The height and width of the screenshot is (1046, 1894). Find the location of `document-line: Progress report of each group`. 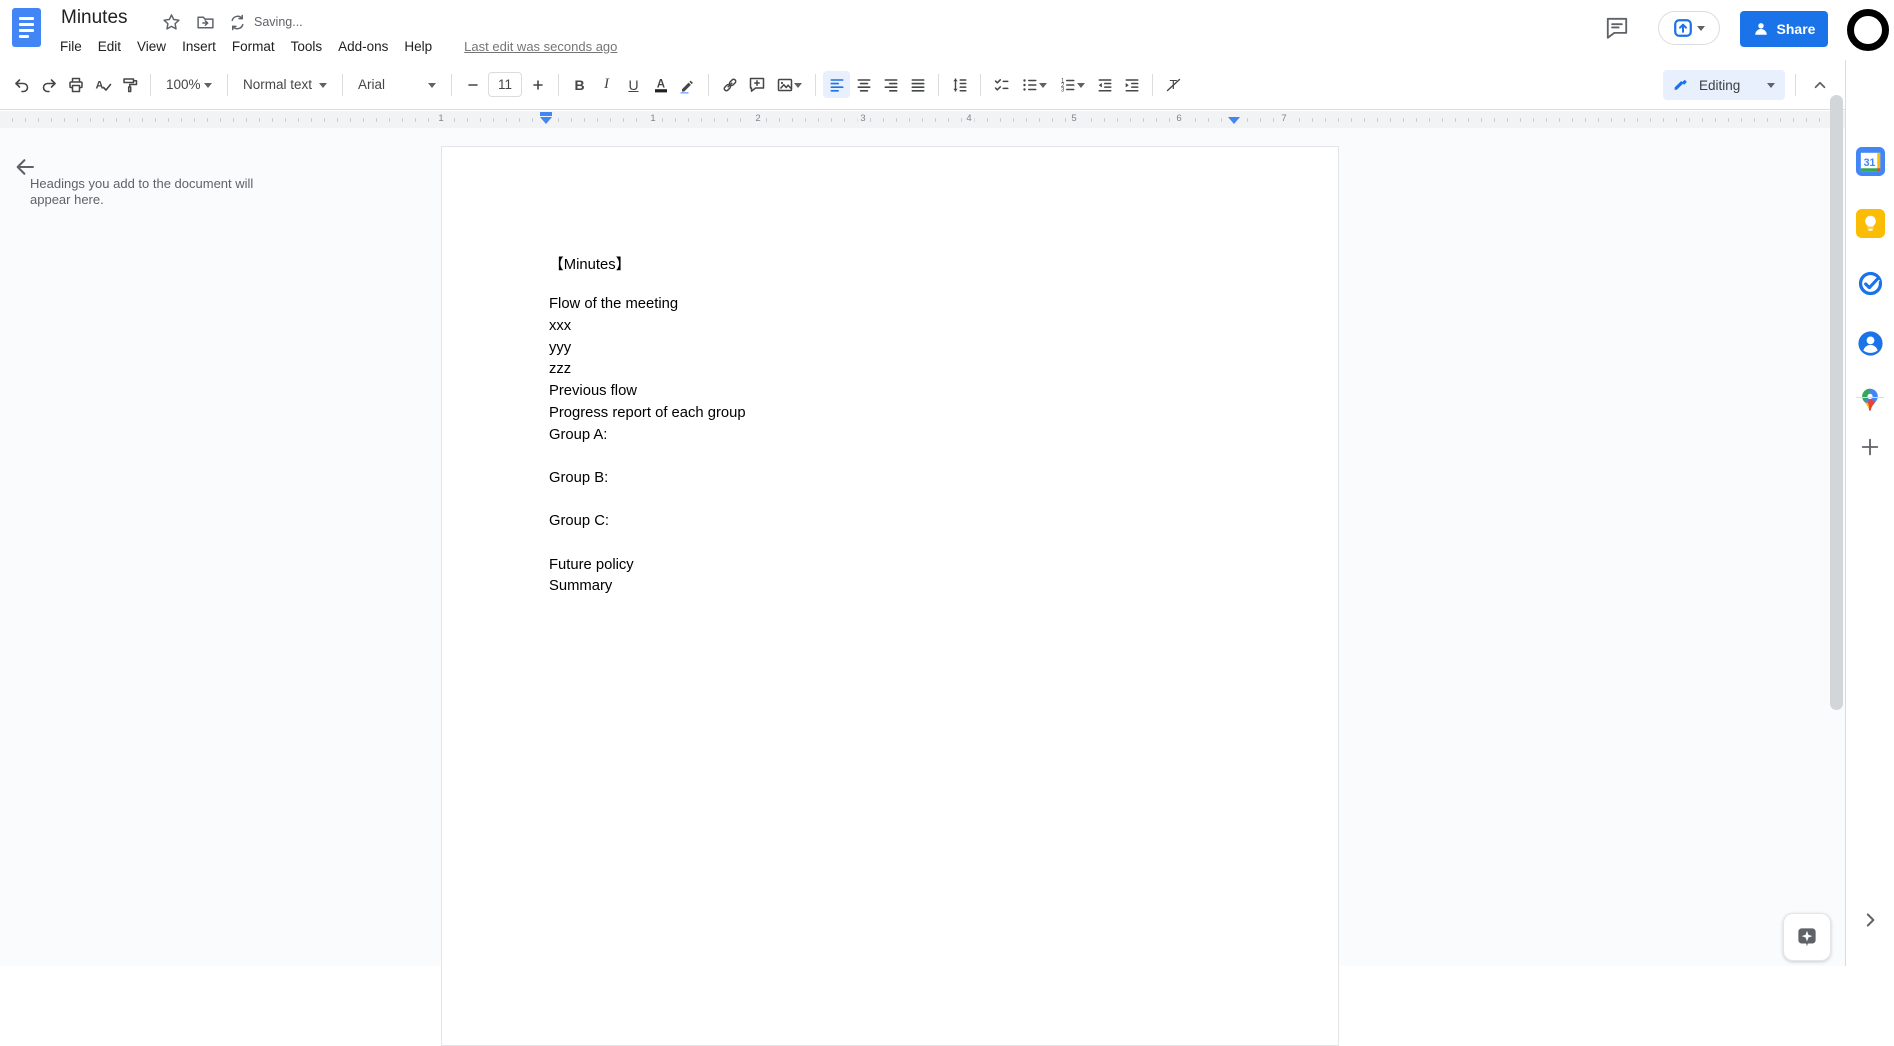

document-line: Progress report of each group is located at coordinates (894, 416).